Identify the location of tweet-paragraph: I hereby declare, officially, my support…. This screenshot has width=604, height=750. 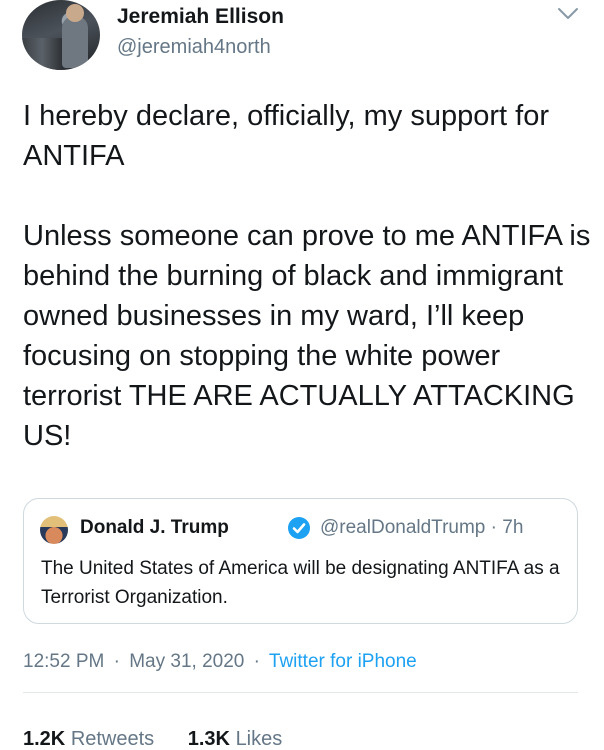
(286, 136).